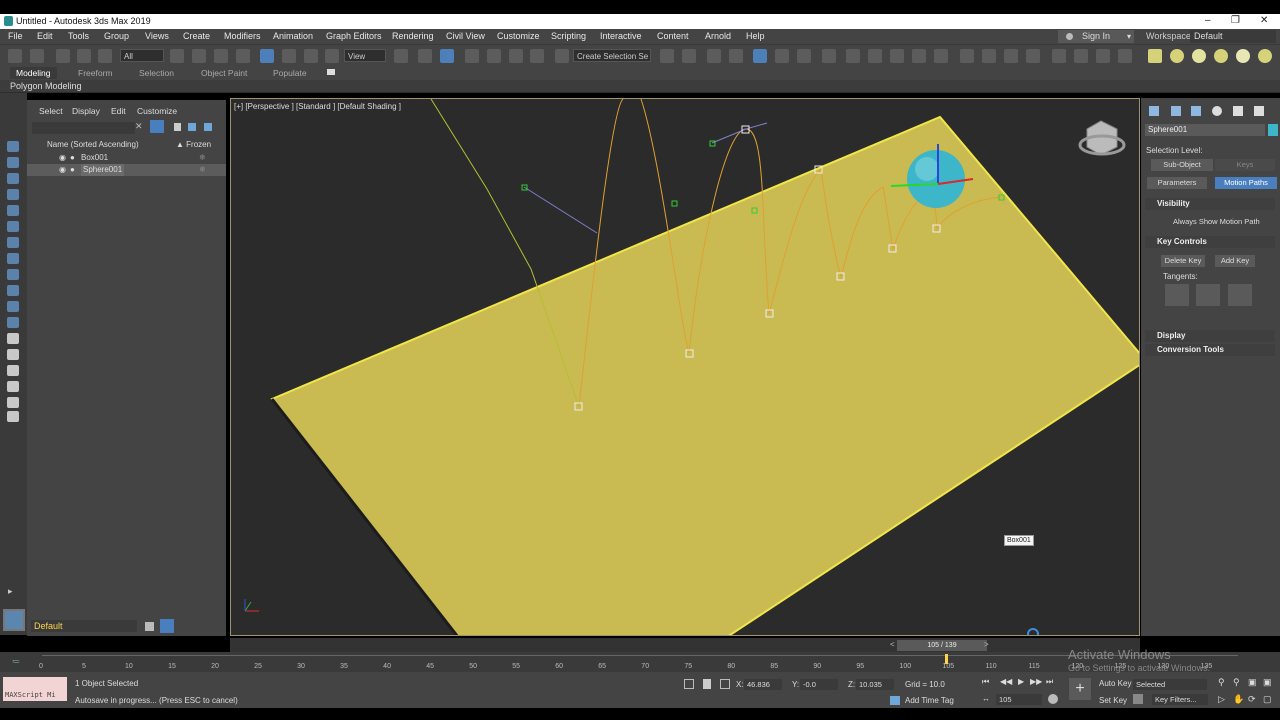 The height and width of the screenshot is (720, 1280). What do you see at coordinates (1006, 681) in the screenshot?
I see `prev-key-icon: ◀◀` at bounding box center [1006, 681].